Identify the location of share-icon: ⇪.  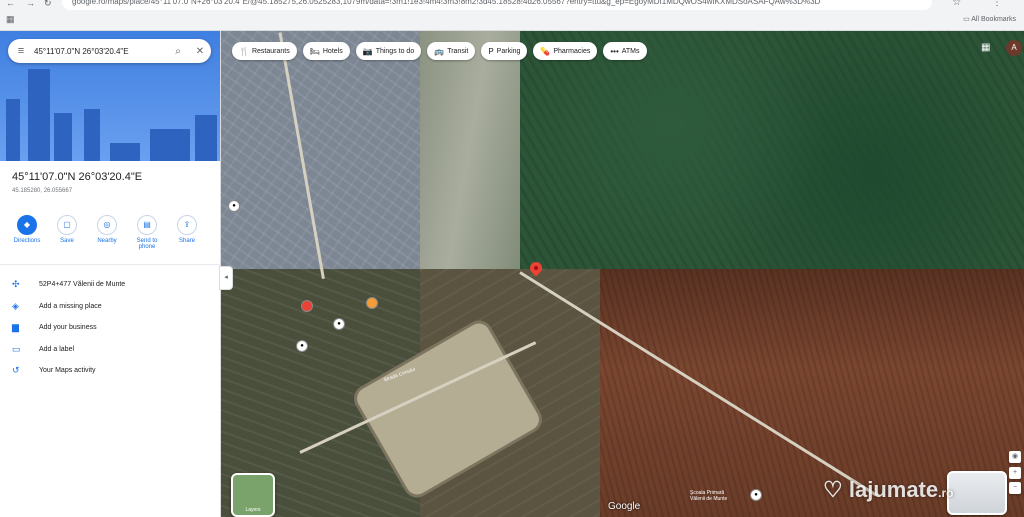
(187, 225).